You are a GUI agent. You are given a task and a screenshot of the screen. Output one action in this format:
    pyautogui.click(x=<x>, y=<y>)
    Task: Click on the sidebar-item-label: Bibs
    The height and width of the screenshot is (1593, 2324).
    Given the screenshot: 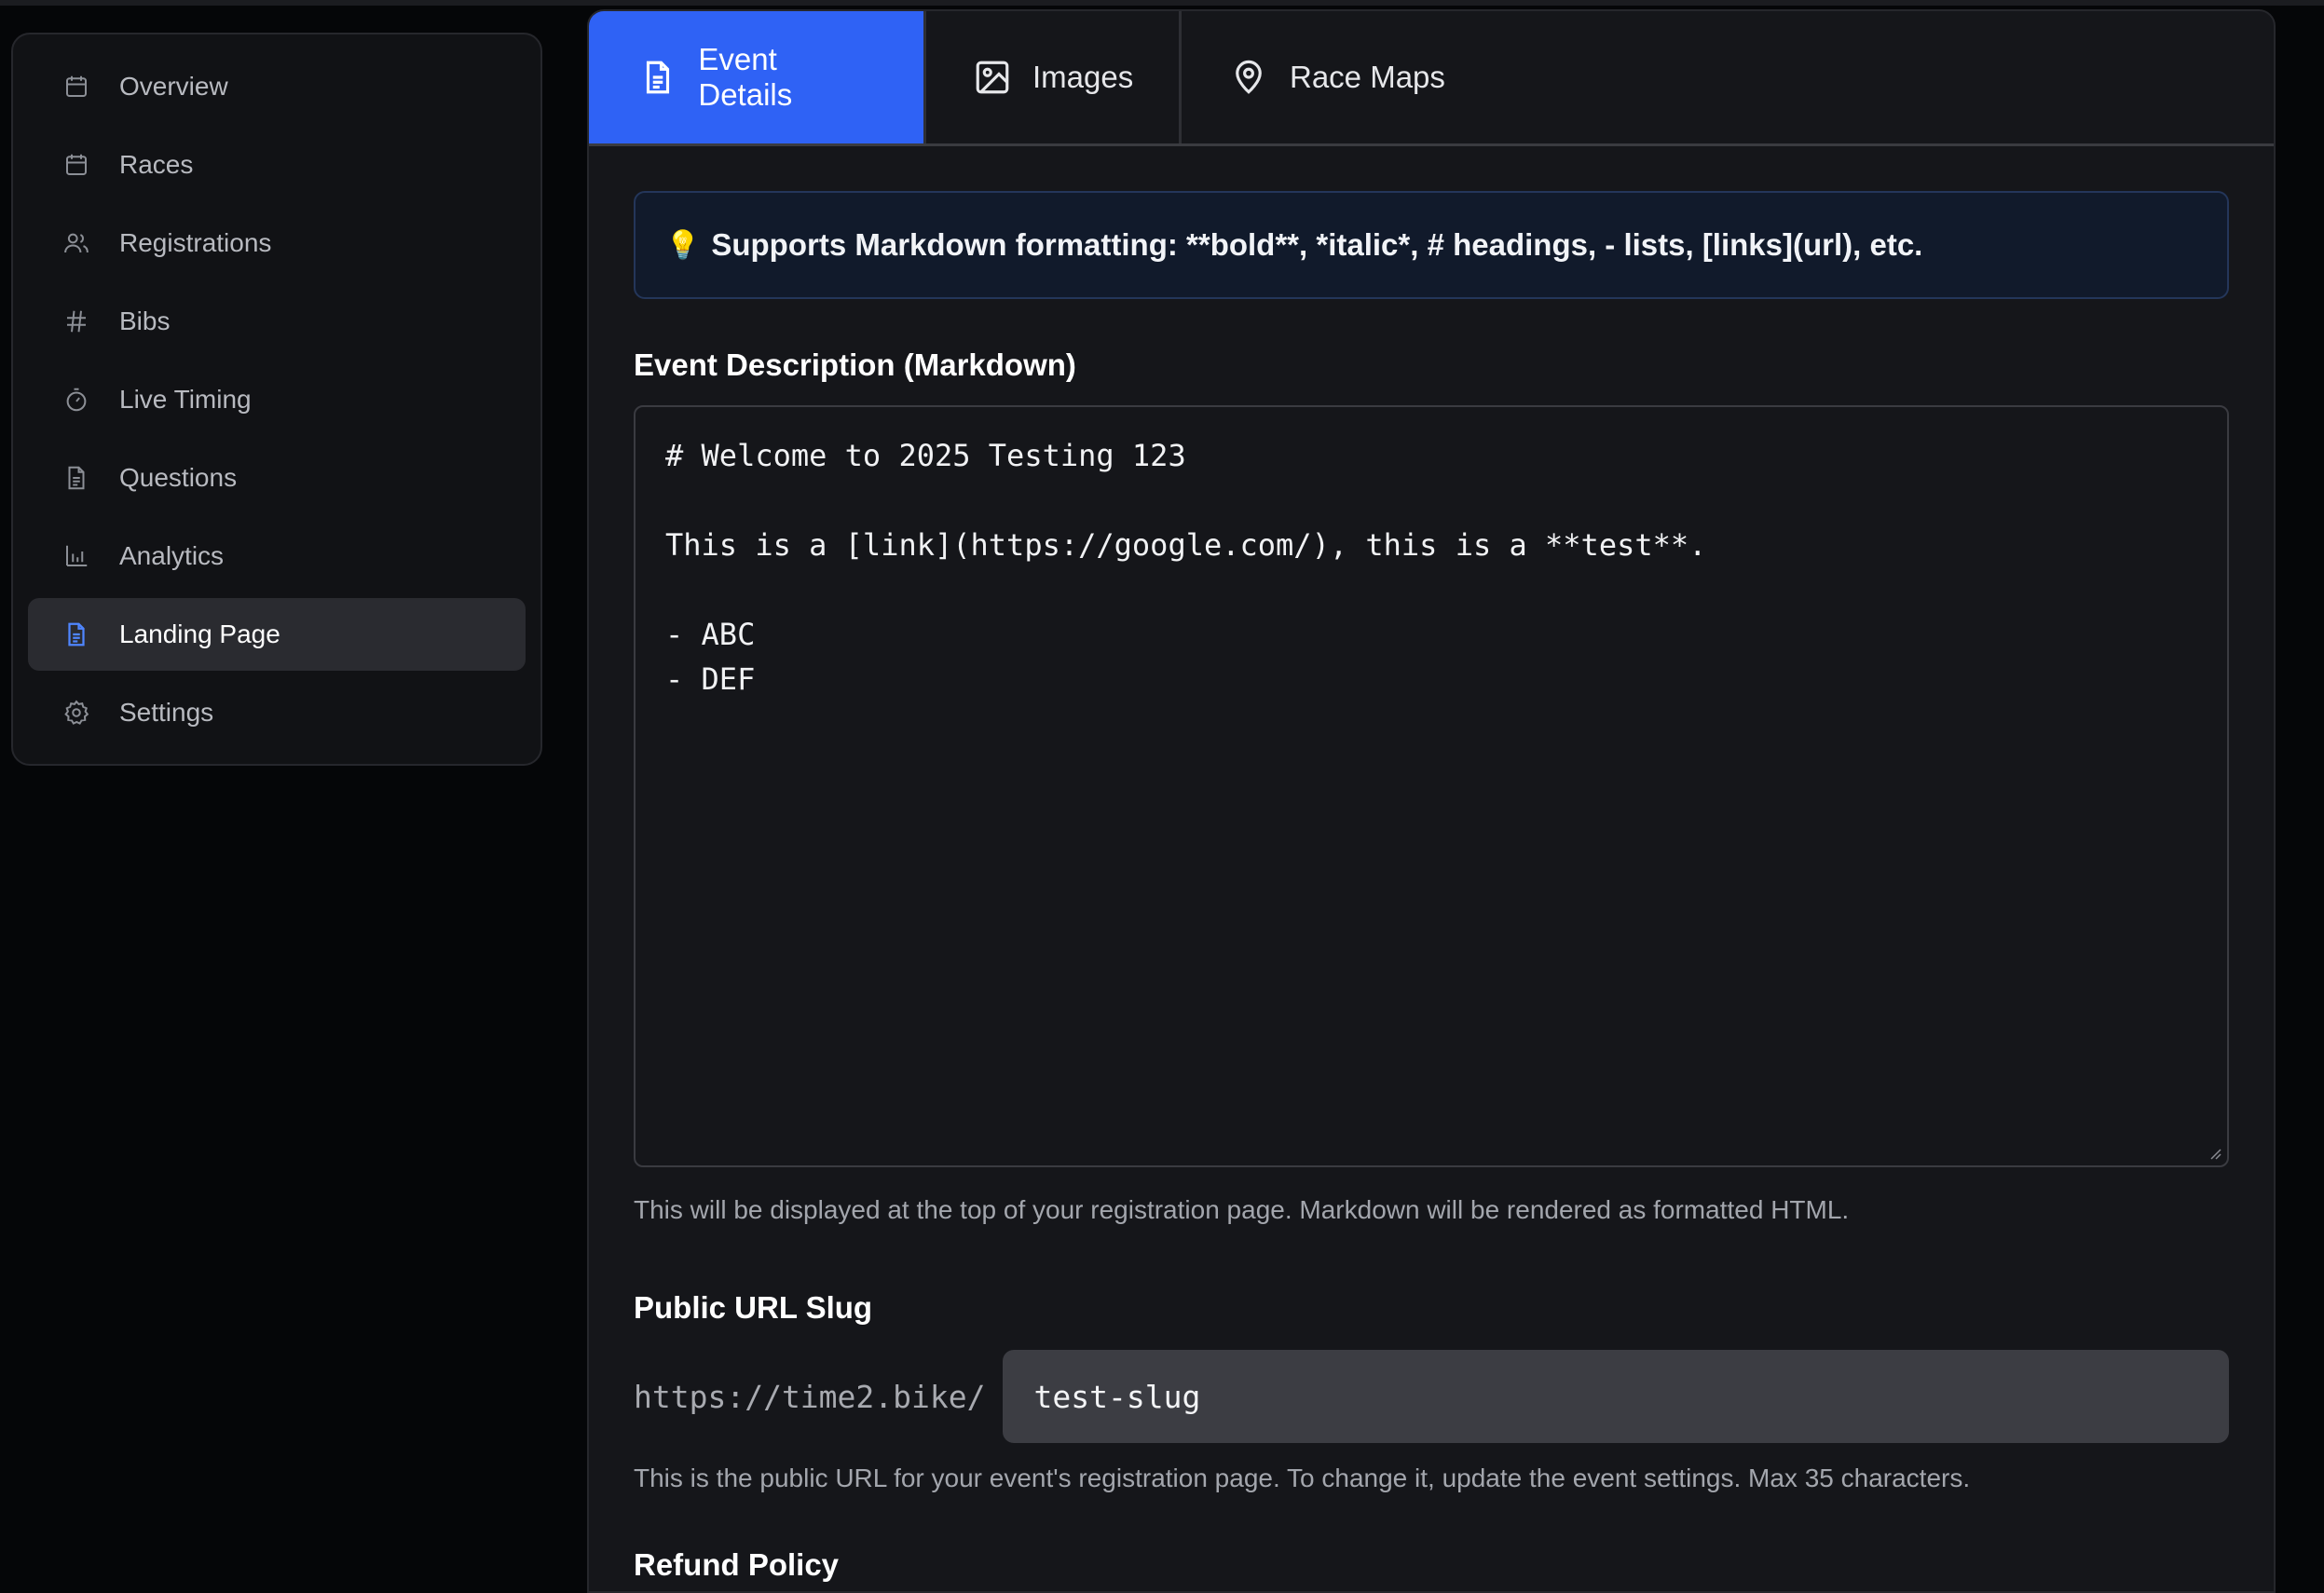 What is the action you would take?
    pyautogui.click(x=145, y=321)
    